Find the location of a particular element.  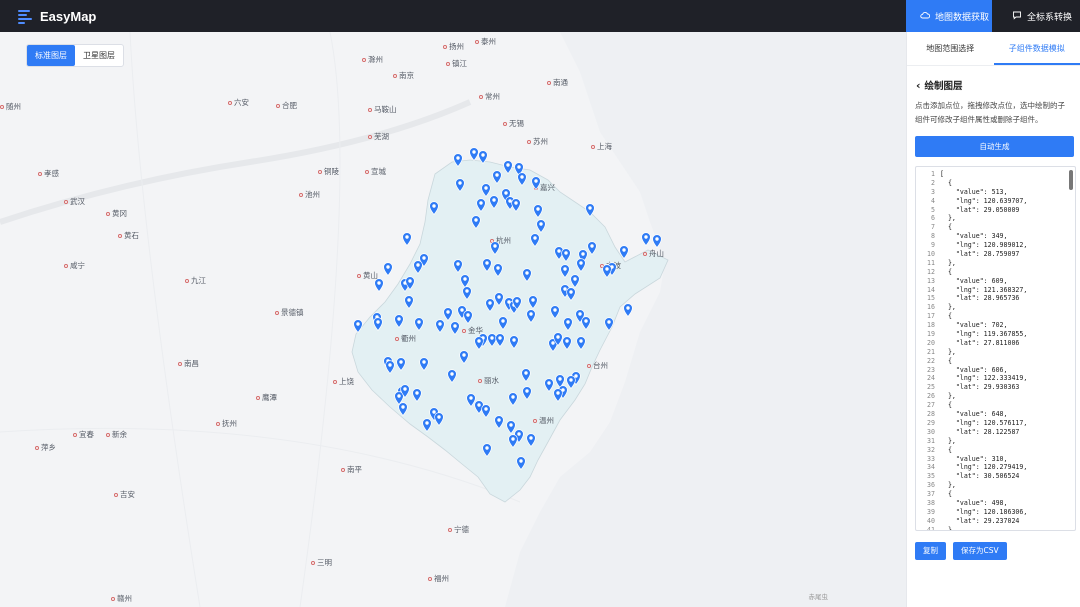

nav-map-data: 地图数据获取 is located at coordinates (949, 16).